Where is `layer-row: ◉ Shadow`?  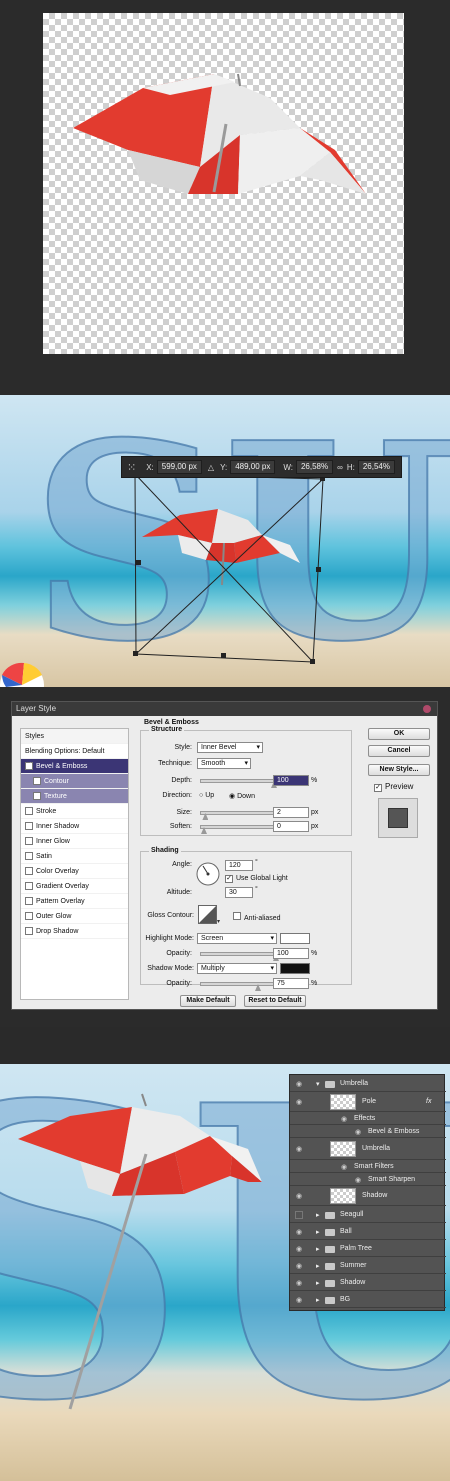
layer-row: ◉ Shadow is located at coordinates (368, 1196).